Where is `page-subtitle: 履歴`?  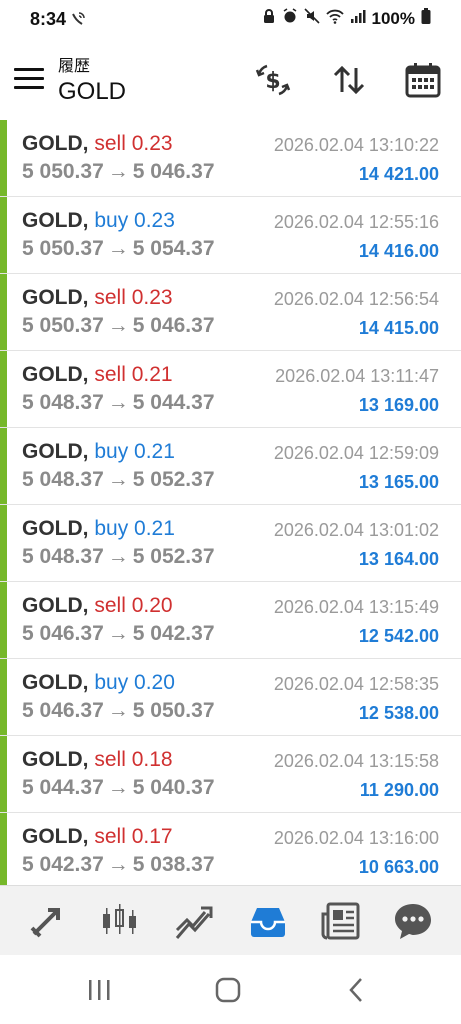
page-subtitle: 履歴 is located at coordinates (74, 66).